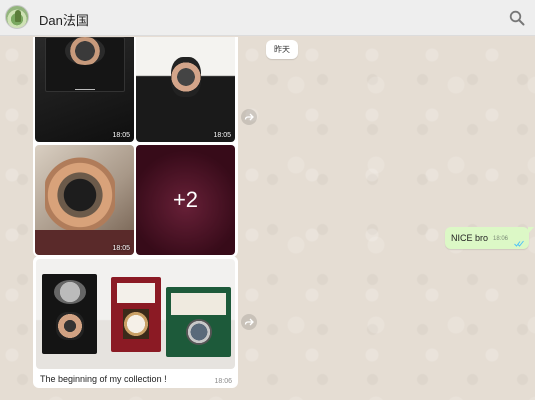 This screenshot has height=400, width=535. I want to click on outgoing-message: NICE bro 18:06, so click(489, 238).